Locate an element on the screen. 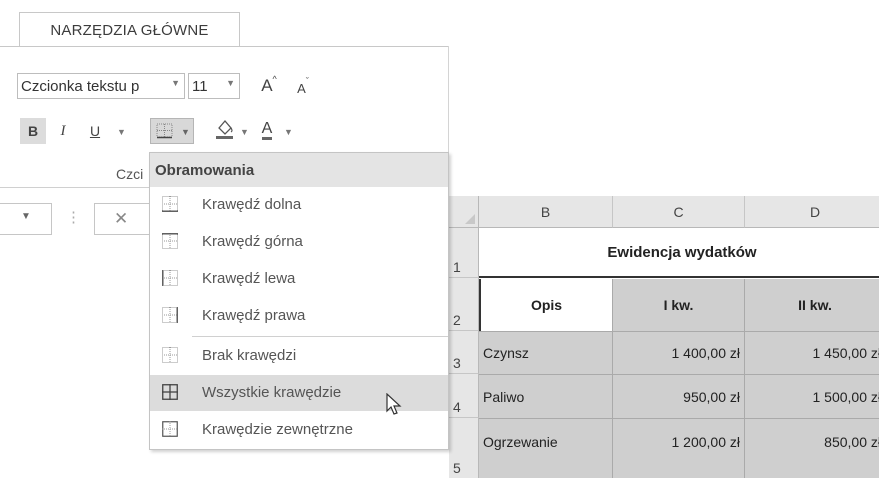 Image resolution: width=879 pixels, height=478 pixels. bold-label: B is located at coordinates (33, 131).